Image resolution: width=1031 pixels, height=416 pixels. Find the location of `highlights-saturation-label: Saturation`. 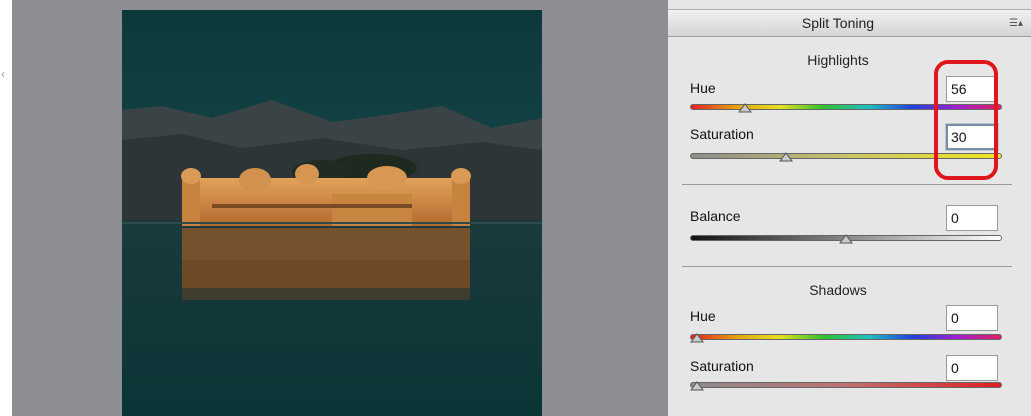

highlights-saturation-label: Saturation is located at coordinates (722, 134).